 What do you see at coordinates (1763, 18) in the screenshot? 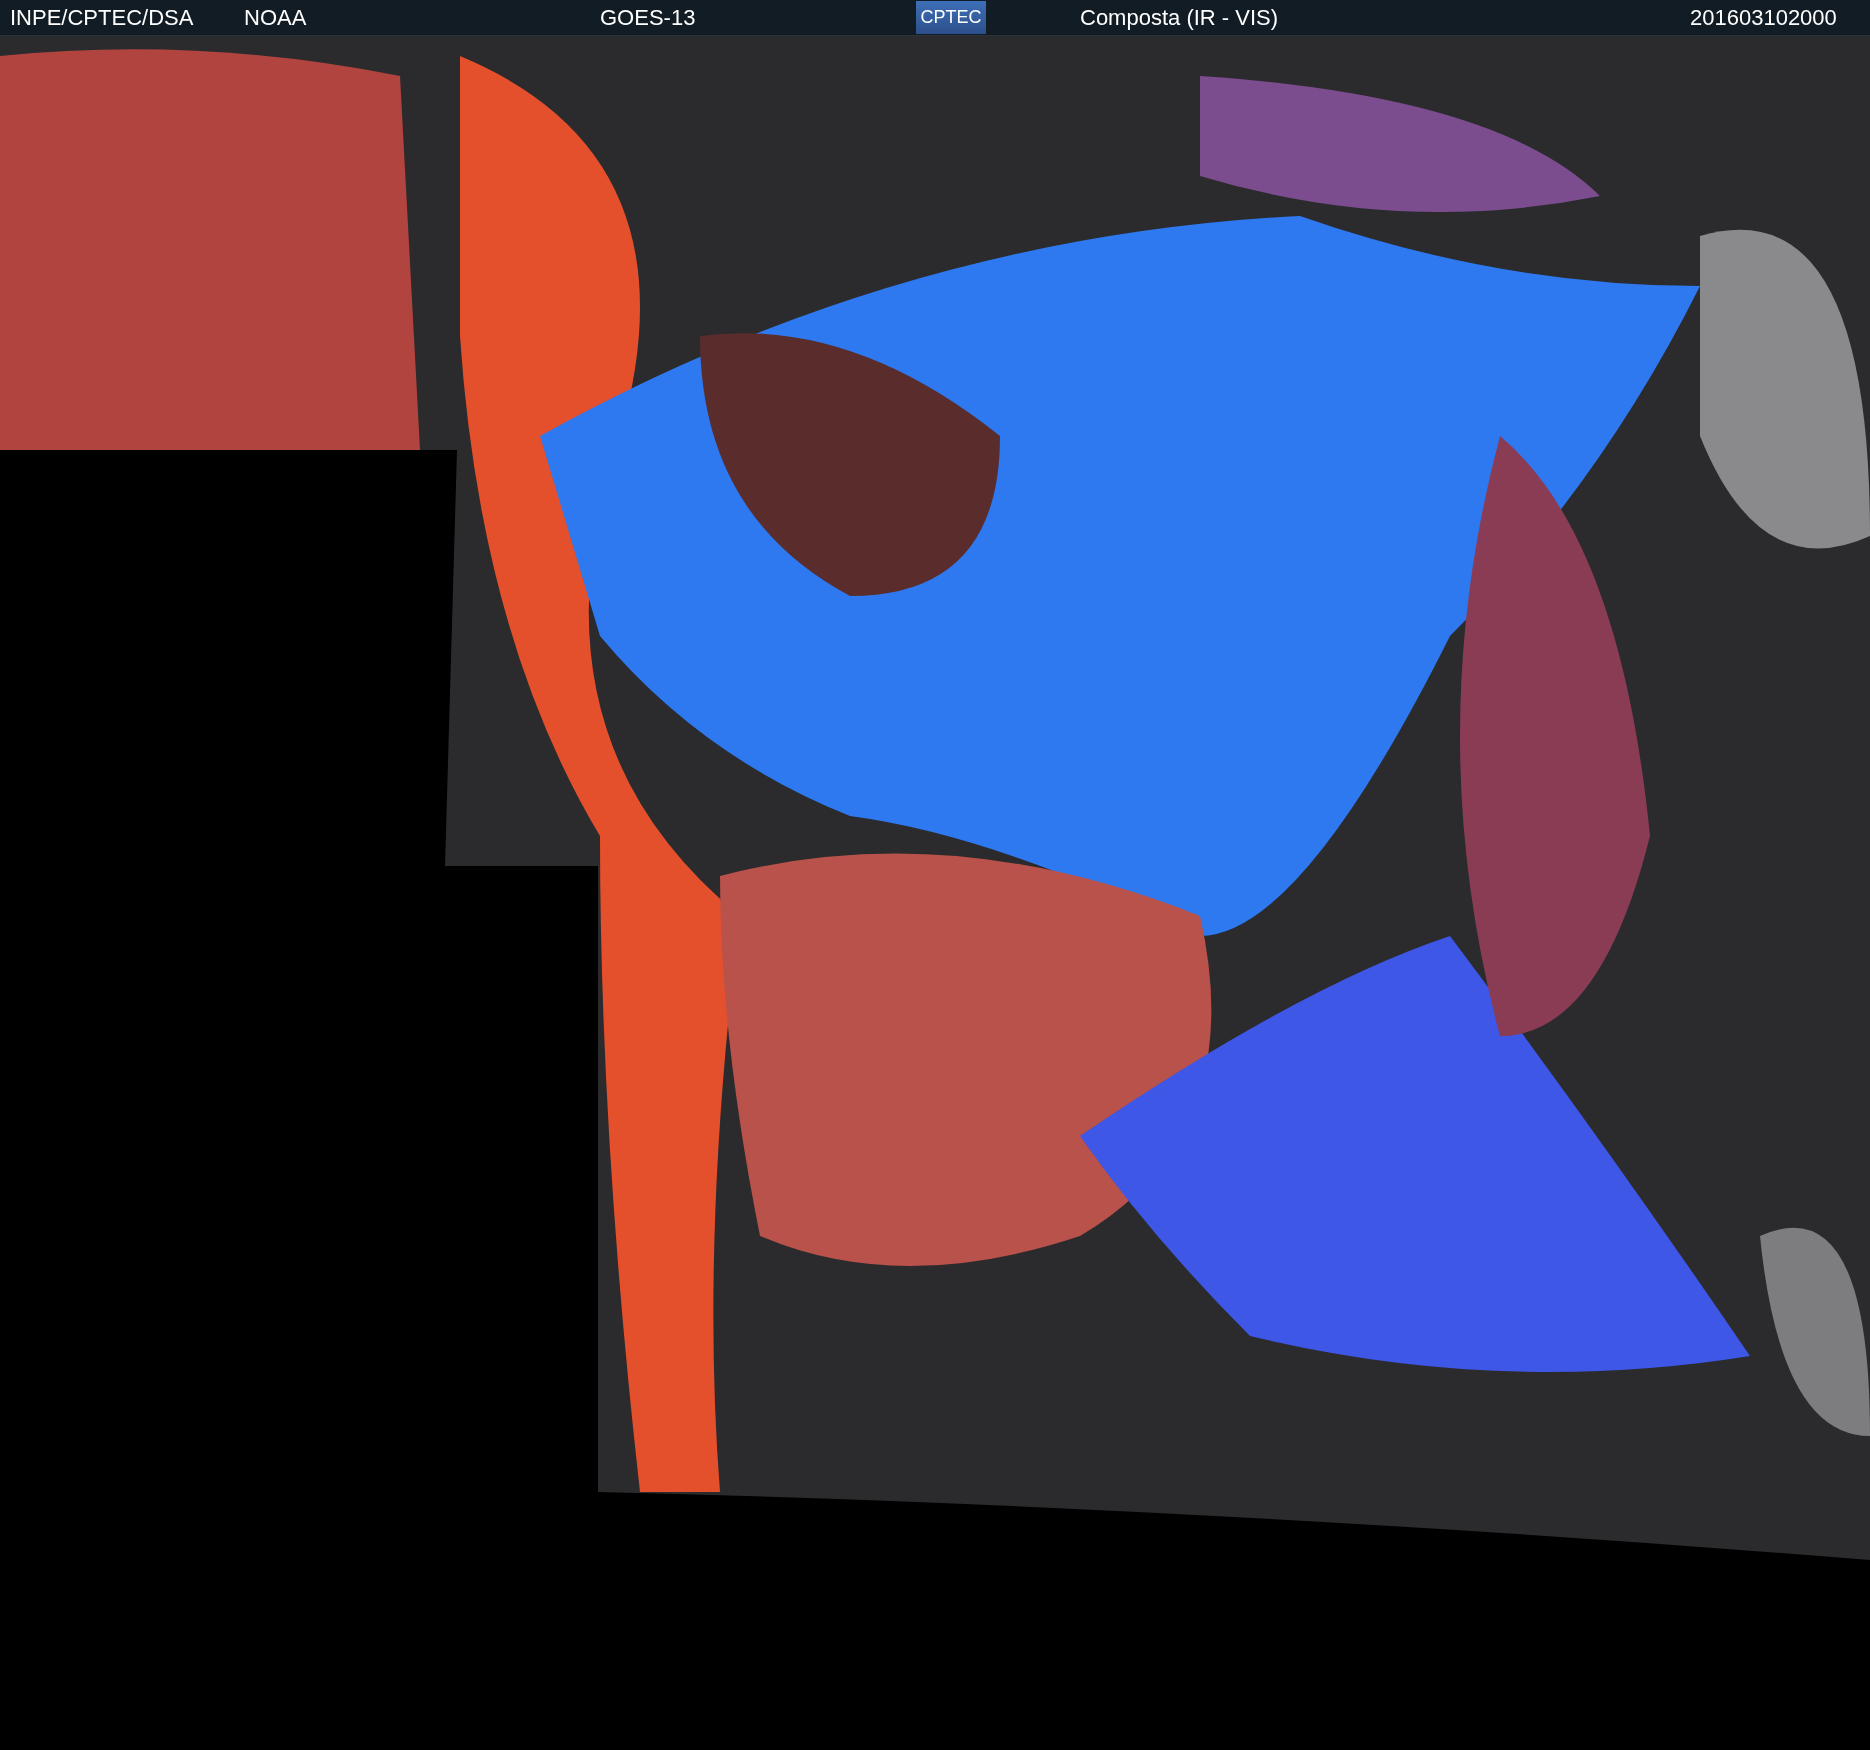
I see `timestamp-label: 201603102000` at bounding box center [1763, 18].